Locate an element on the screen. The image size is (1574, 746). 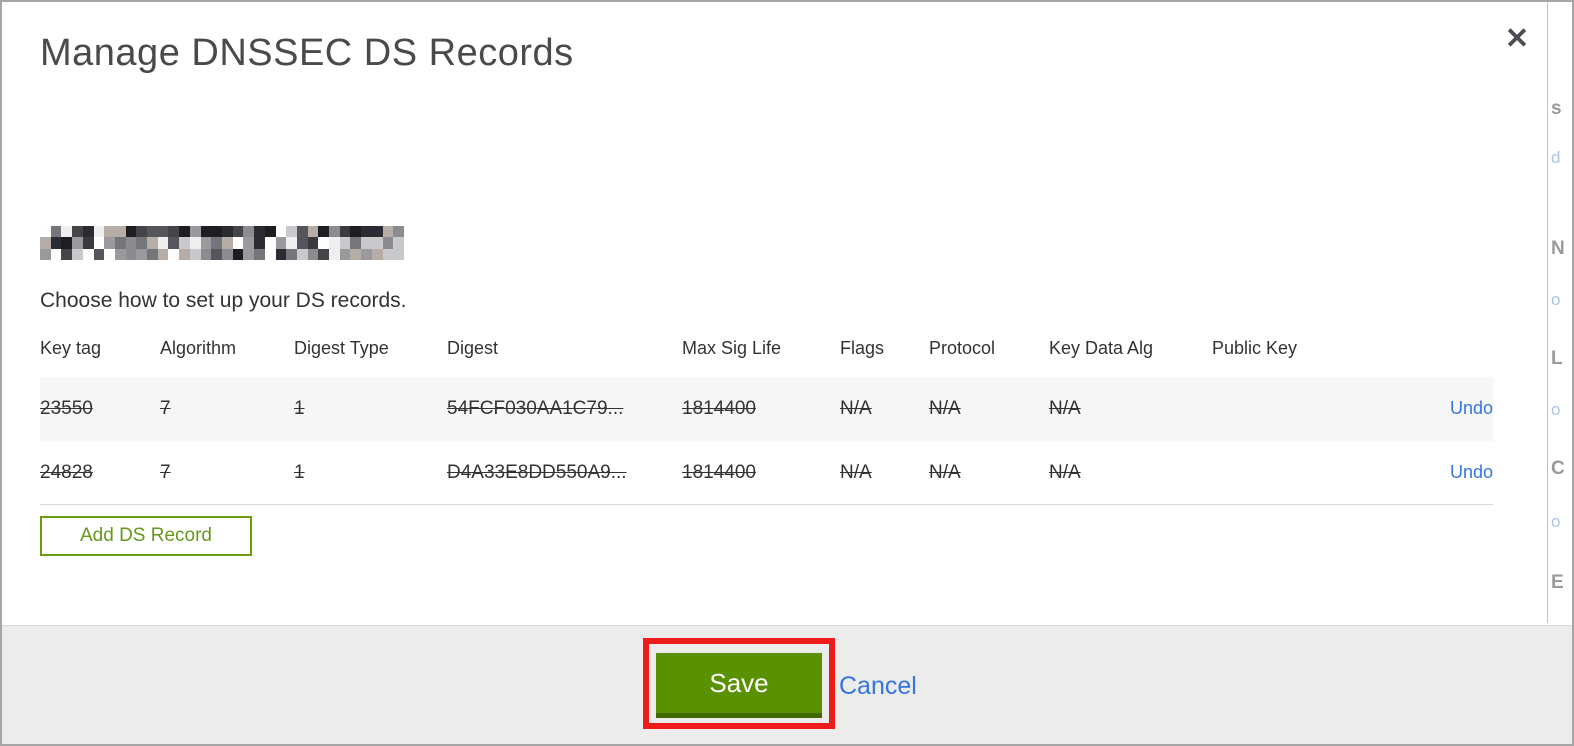
cell-key-tag: 23550 is located at coordinates (66, 408).